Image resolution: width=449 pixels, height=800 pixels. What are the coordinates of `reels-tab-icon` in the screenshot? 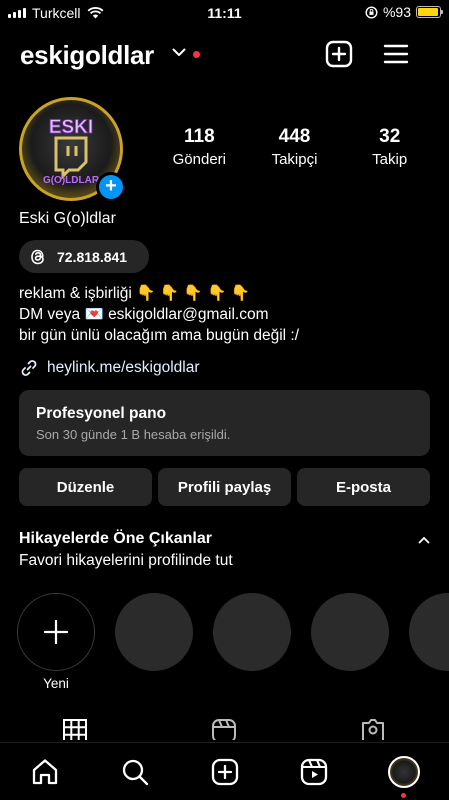 It's located at (224, 729).